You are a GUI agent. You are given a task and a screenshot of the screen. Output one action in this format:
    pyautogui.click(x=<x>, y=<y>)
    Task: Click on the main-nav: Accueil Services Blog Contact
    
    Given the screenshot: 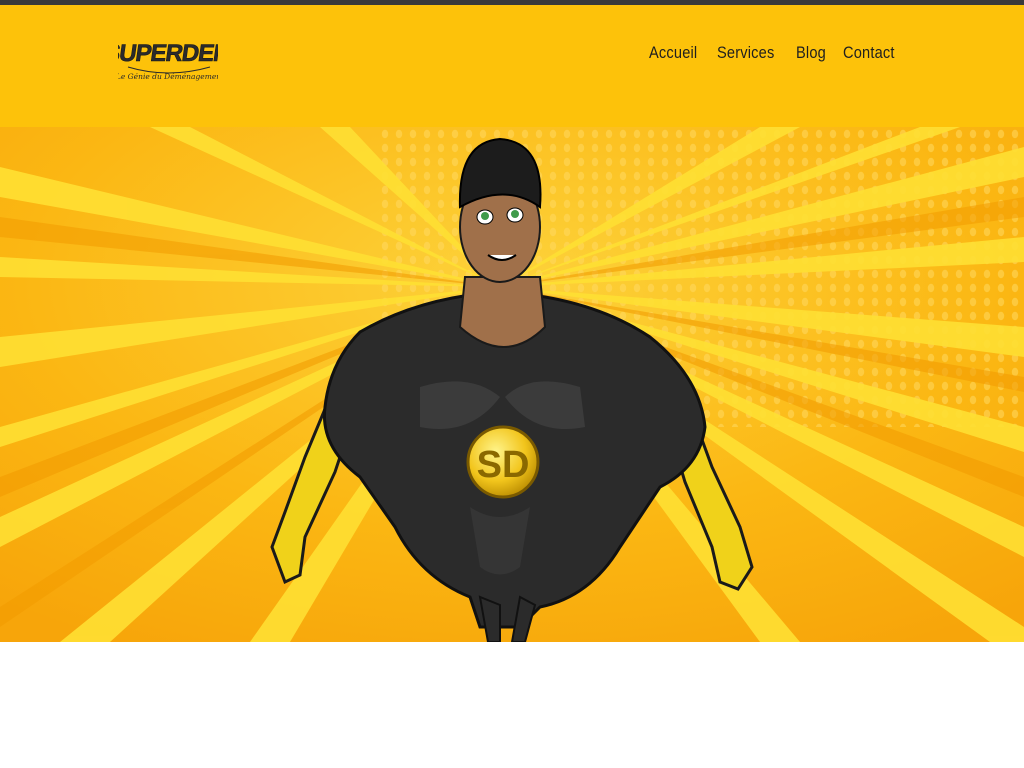 What is the action you would take?
    pyautogui.click(x=776, y=53)
    